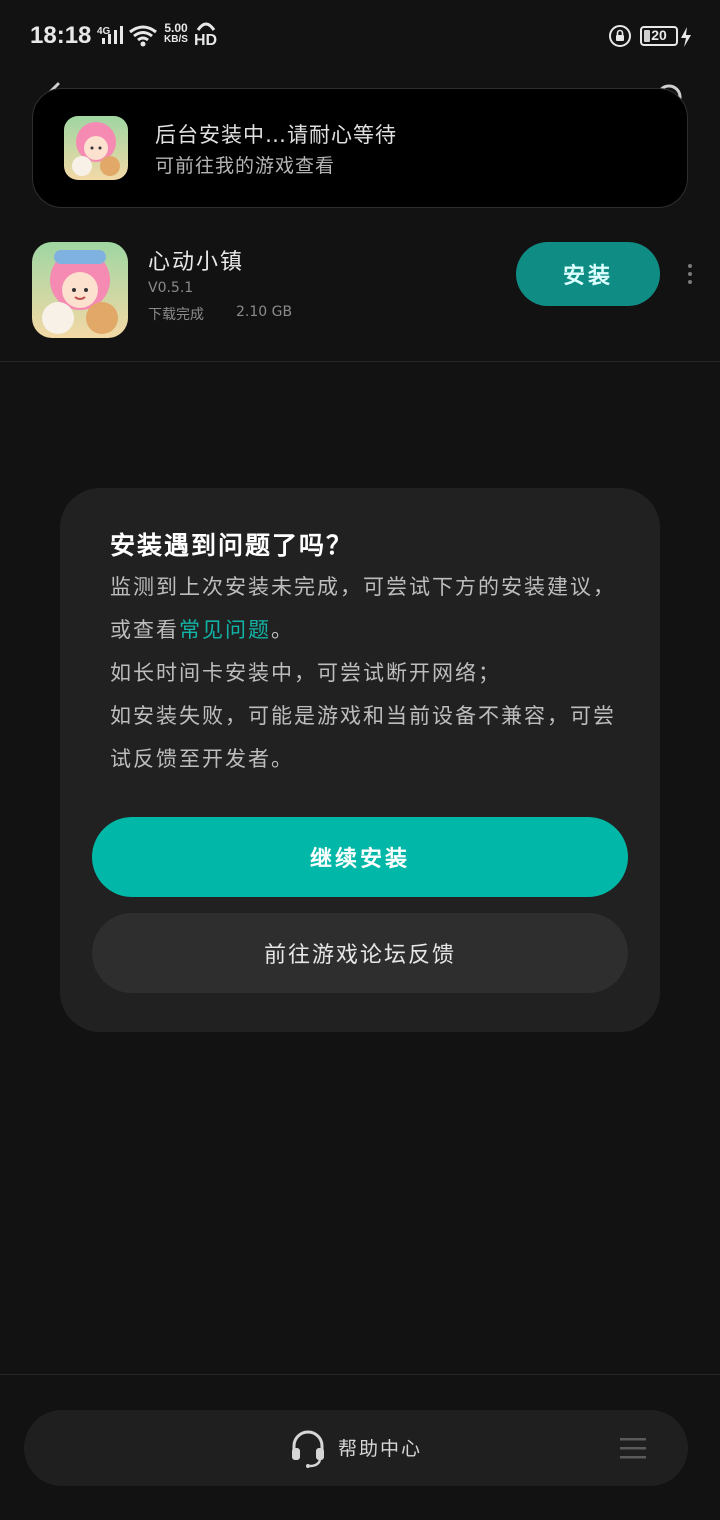 The height and width of the screenshot is (1520, 720). Describe the element at coordinates (360, 857) in the screenshot. I see `continue-install-button: 继续安装` at that location.